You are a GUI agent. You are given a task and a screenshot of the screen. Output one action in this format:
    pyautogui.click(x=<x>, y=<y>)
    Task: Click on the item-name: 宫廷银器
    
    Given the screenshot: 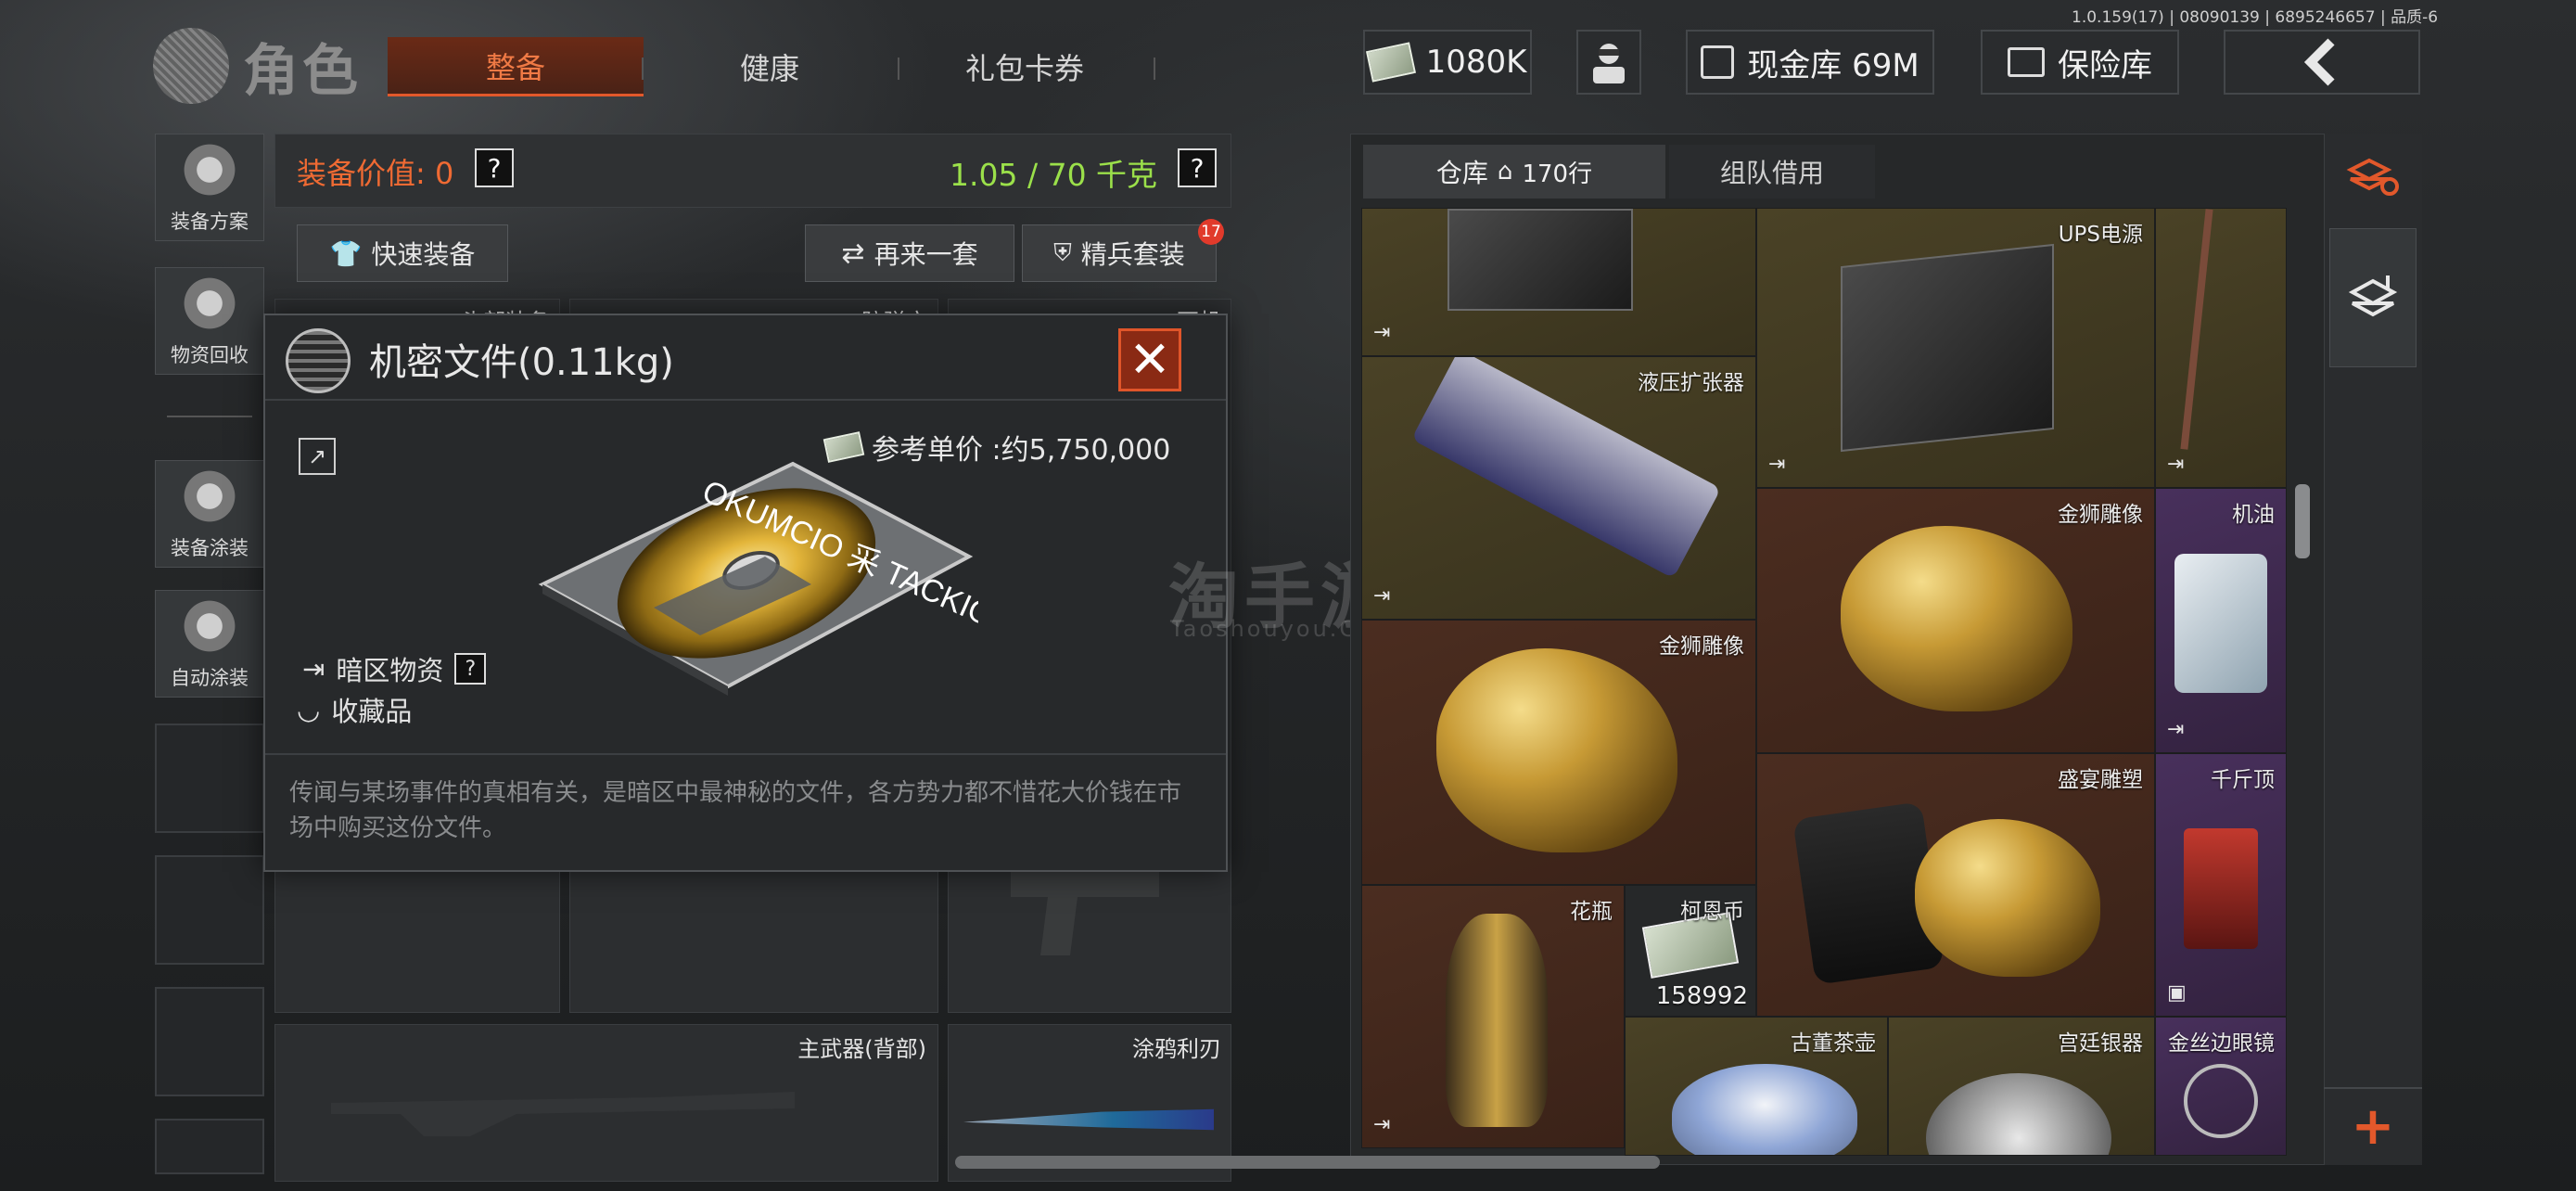 What is the action you would take?
    pyautogui.click(x=2100, y=1043)
    